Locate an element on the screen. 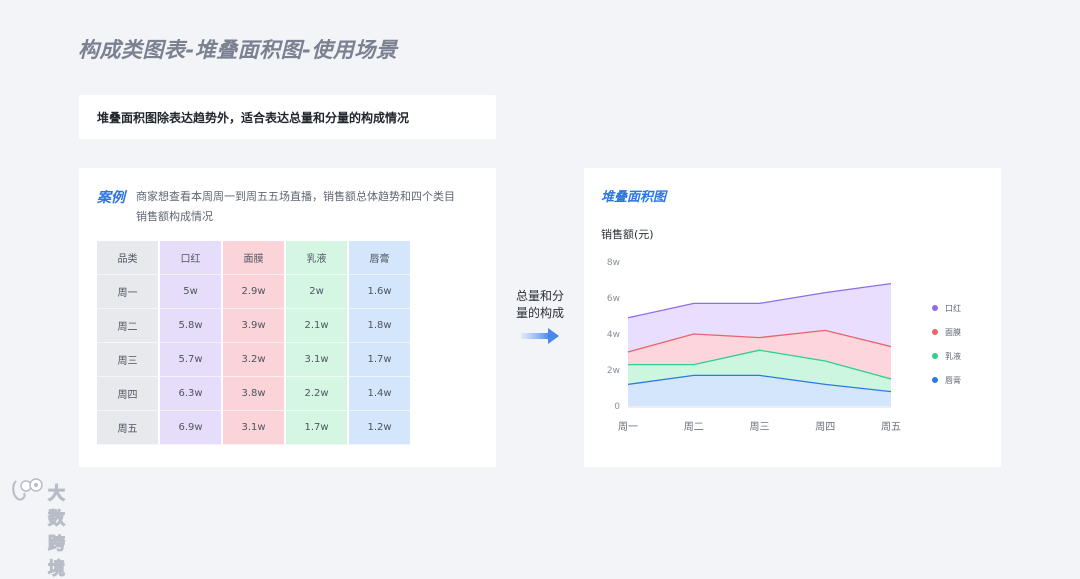 This screenshot has height=579, width=1080. x-tick-label: 周二 is located at coordinates (694, 427).